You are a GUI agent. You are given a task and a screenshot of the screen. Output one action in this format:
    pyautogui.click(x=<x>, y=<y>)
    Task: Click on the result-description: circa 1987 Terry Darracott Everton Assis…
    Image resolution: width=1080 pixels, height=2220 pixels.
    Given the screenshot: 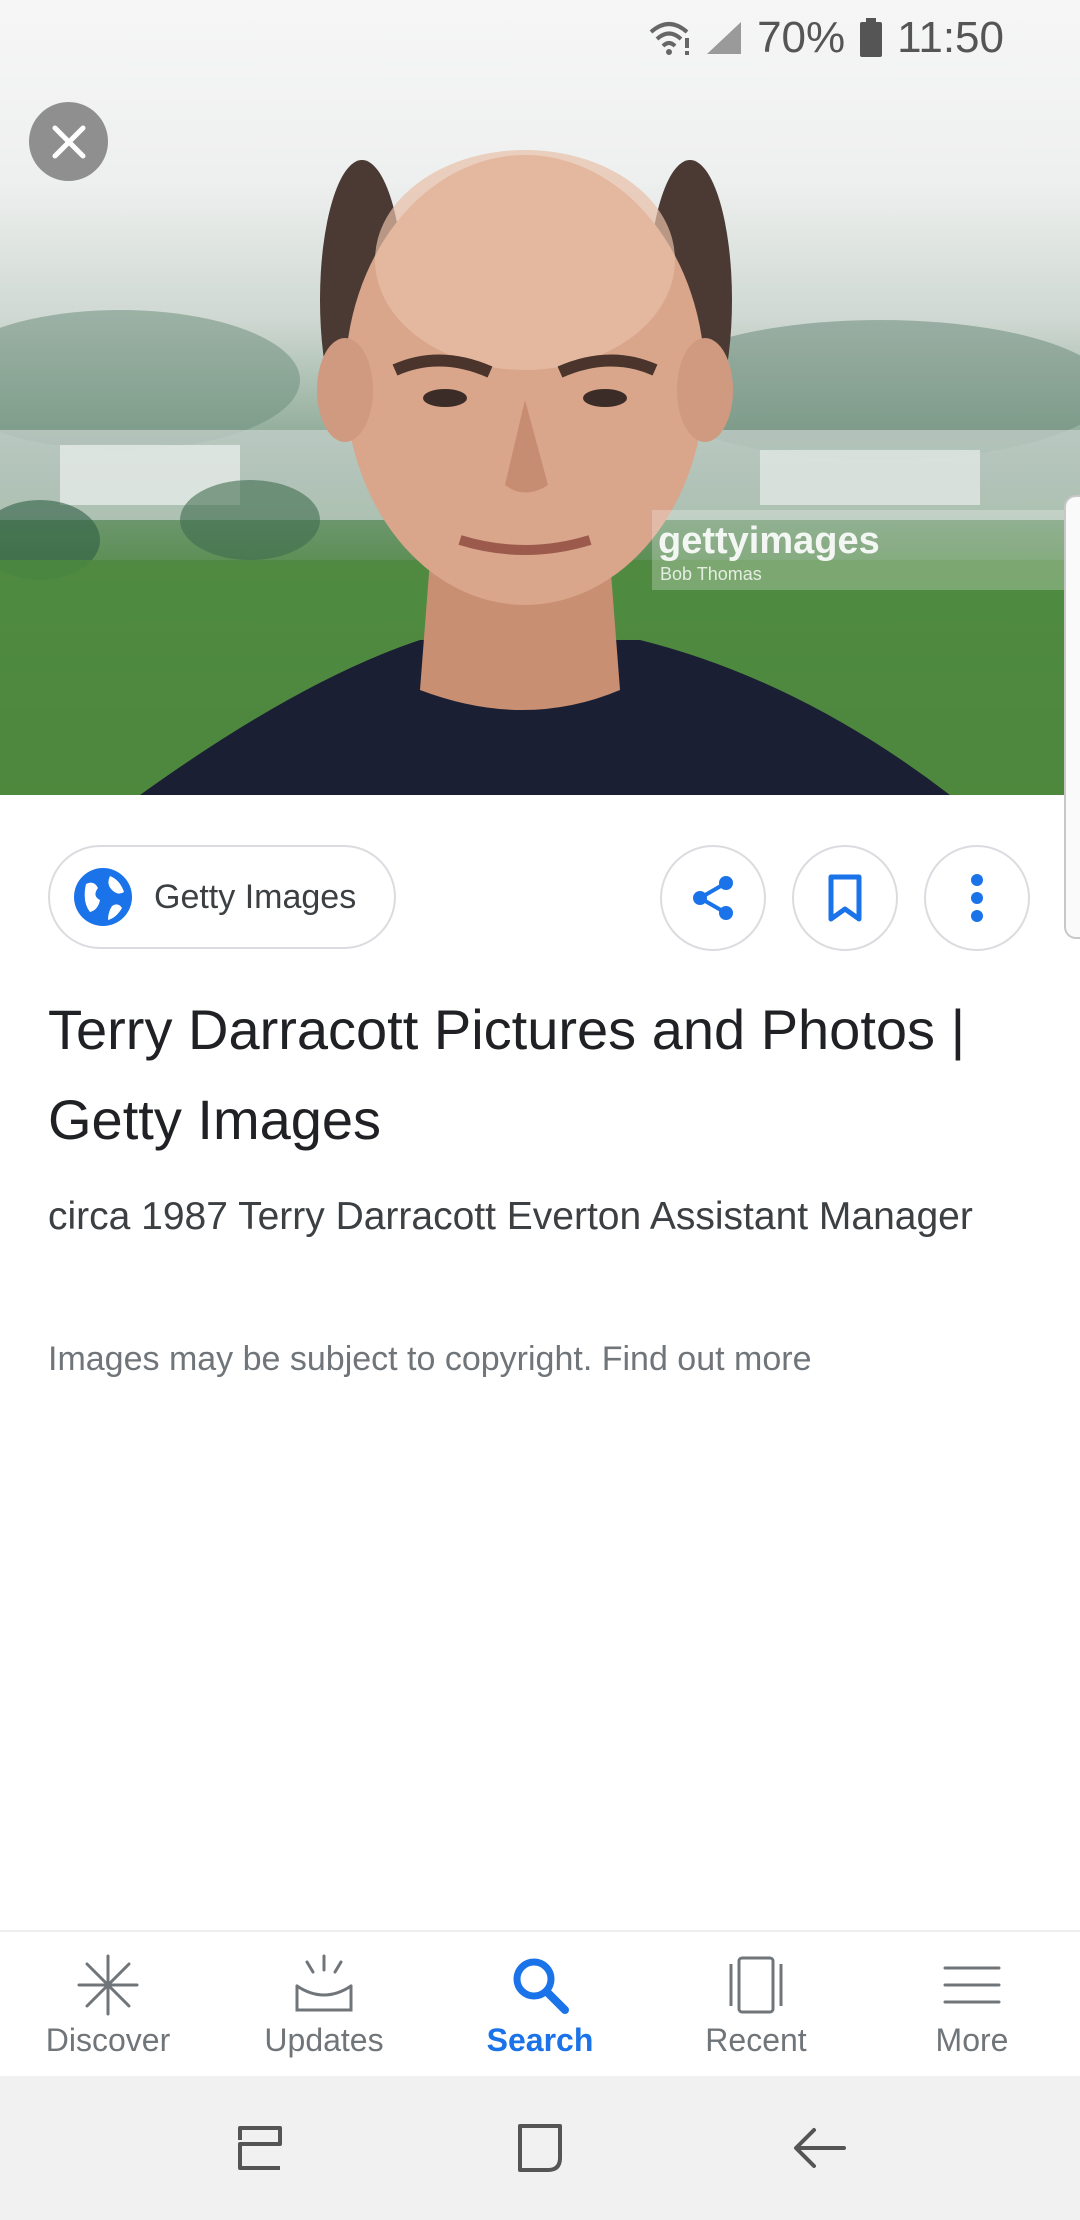 What is the action you would take?
    pyautogui.click(x=510, y=1216)
    